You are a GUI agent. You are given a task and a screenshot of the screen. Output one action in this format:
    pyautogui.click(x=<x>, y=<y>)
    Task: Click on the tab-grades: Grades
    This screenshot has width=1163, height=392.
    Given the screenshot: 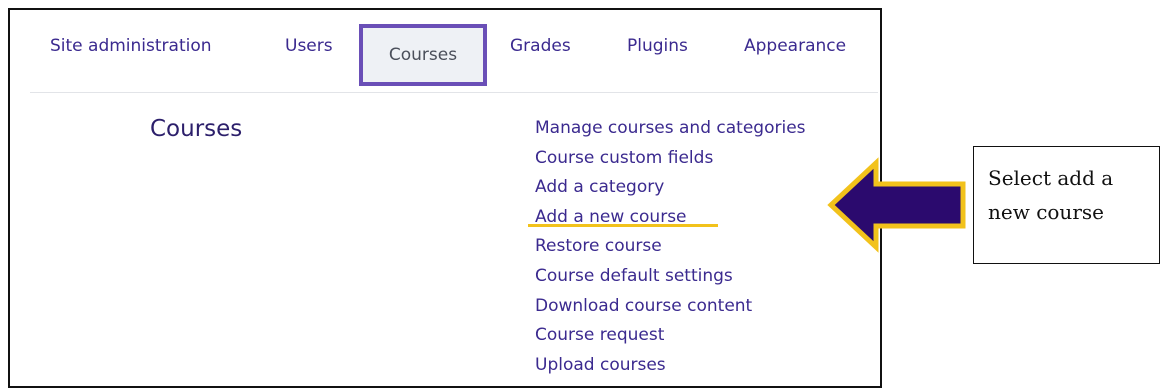 What is the action you would take?
    pyautogui.click(x=540, y=46)
    